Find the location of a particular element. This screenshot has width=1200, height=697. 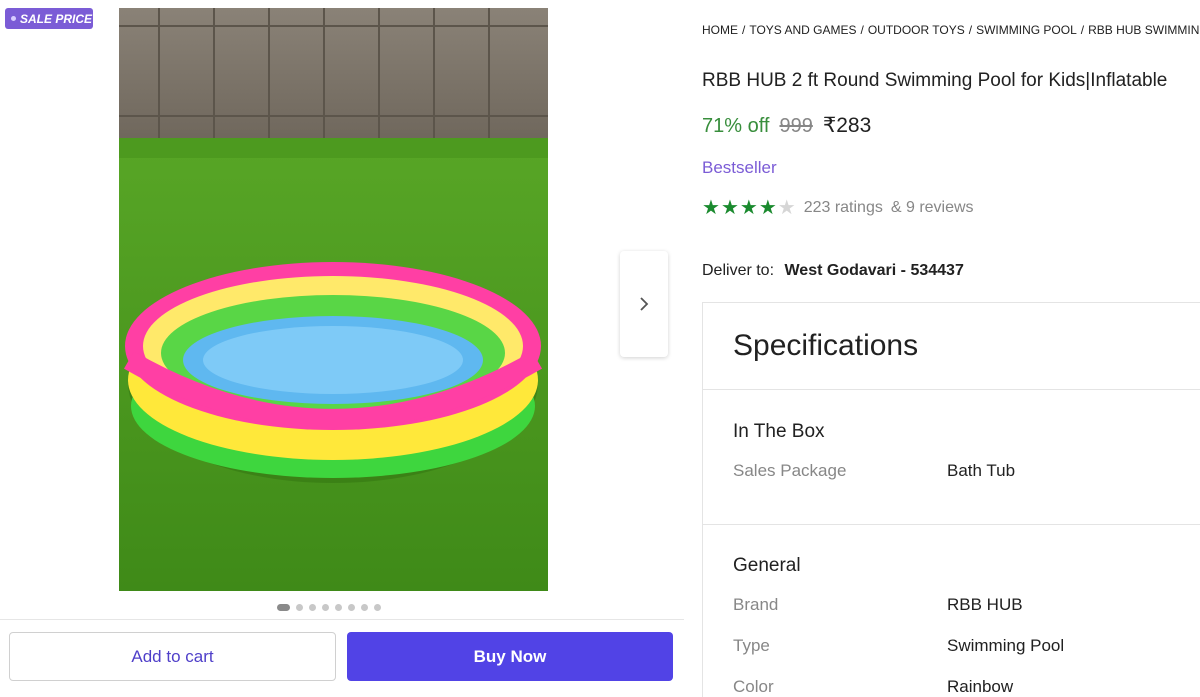

next-image-button is located at coordinates (644, 304).